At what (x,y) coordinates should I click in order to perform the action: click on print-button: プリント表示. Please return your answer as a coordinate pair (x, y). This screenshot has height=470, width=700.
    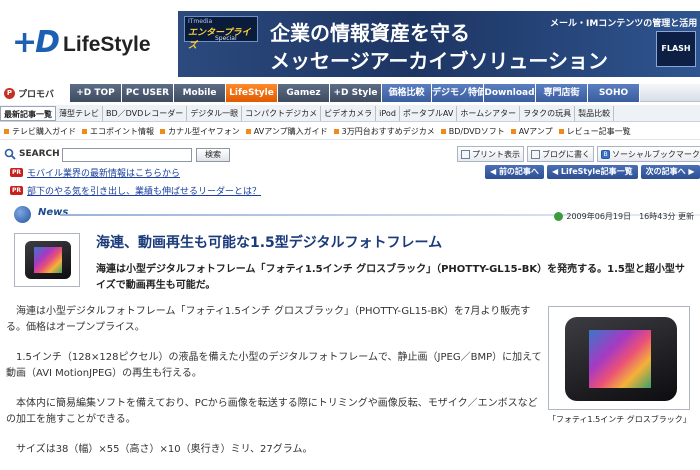
    Looking at the image, I should click on (490, 154).